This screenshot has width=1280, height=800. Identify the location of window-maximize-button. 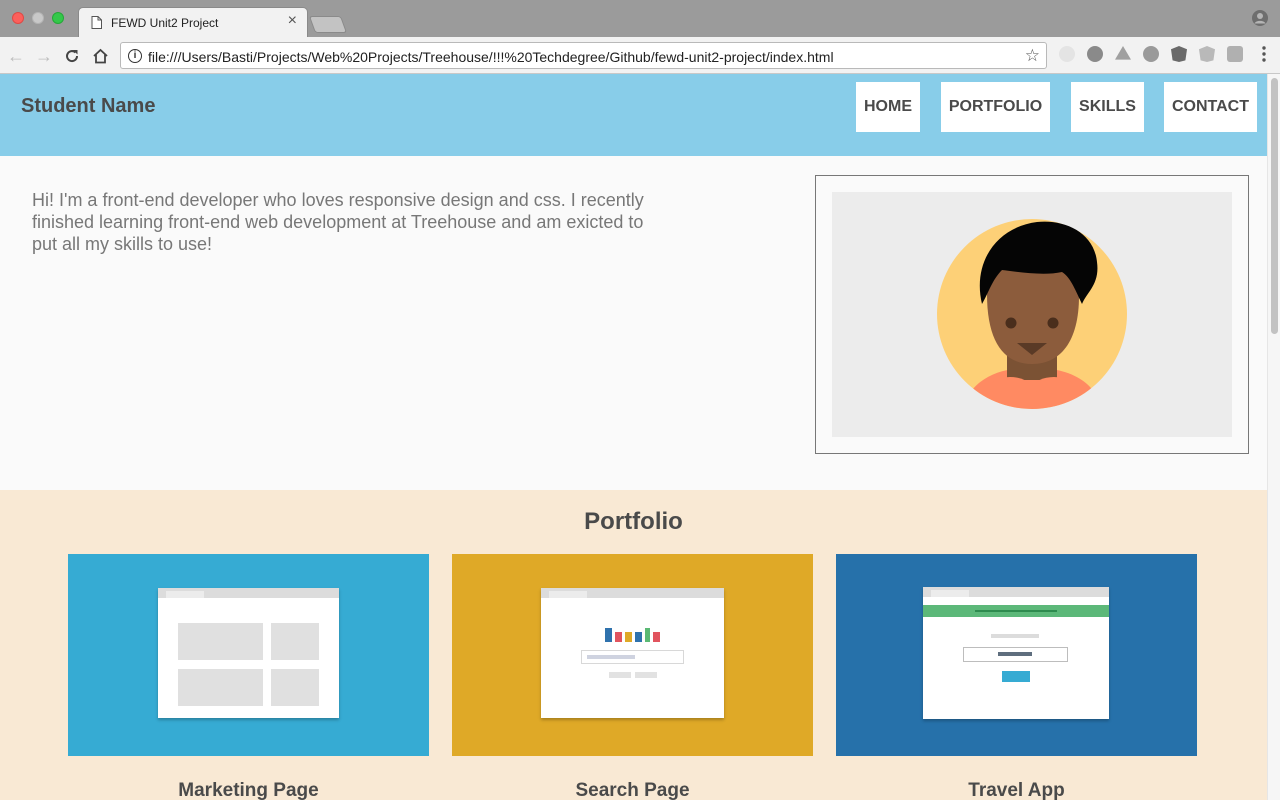
(58, 18).